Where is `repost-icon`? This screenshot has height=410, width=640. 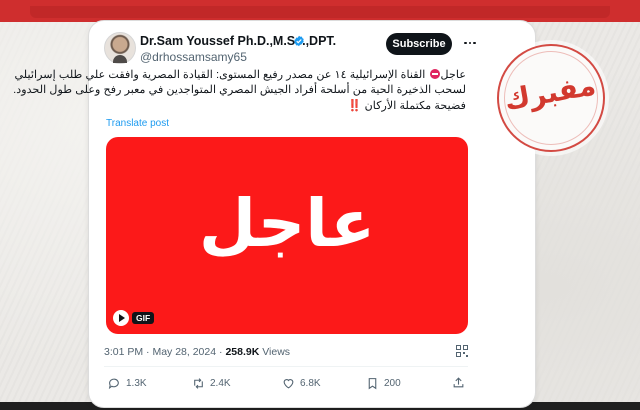 repost-icon is located at coordinates (198, 383).